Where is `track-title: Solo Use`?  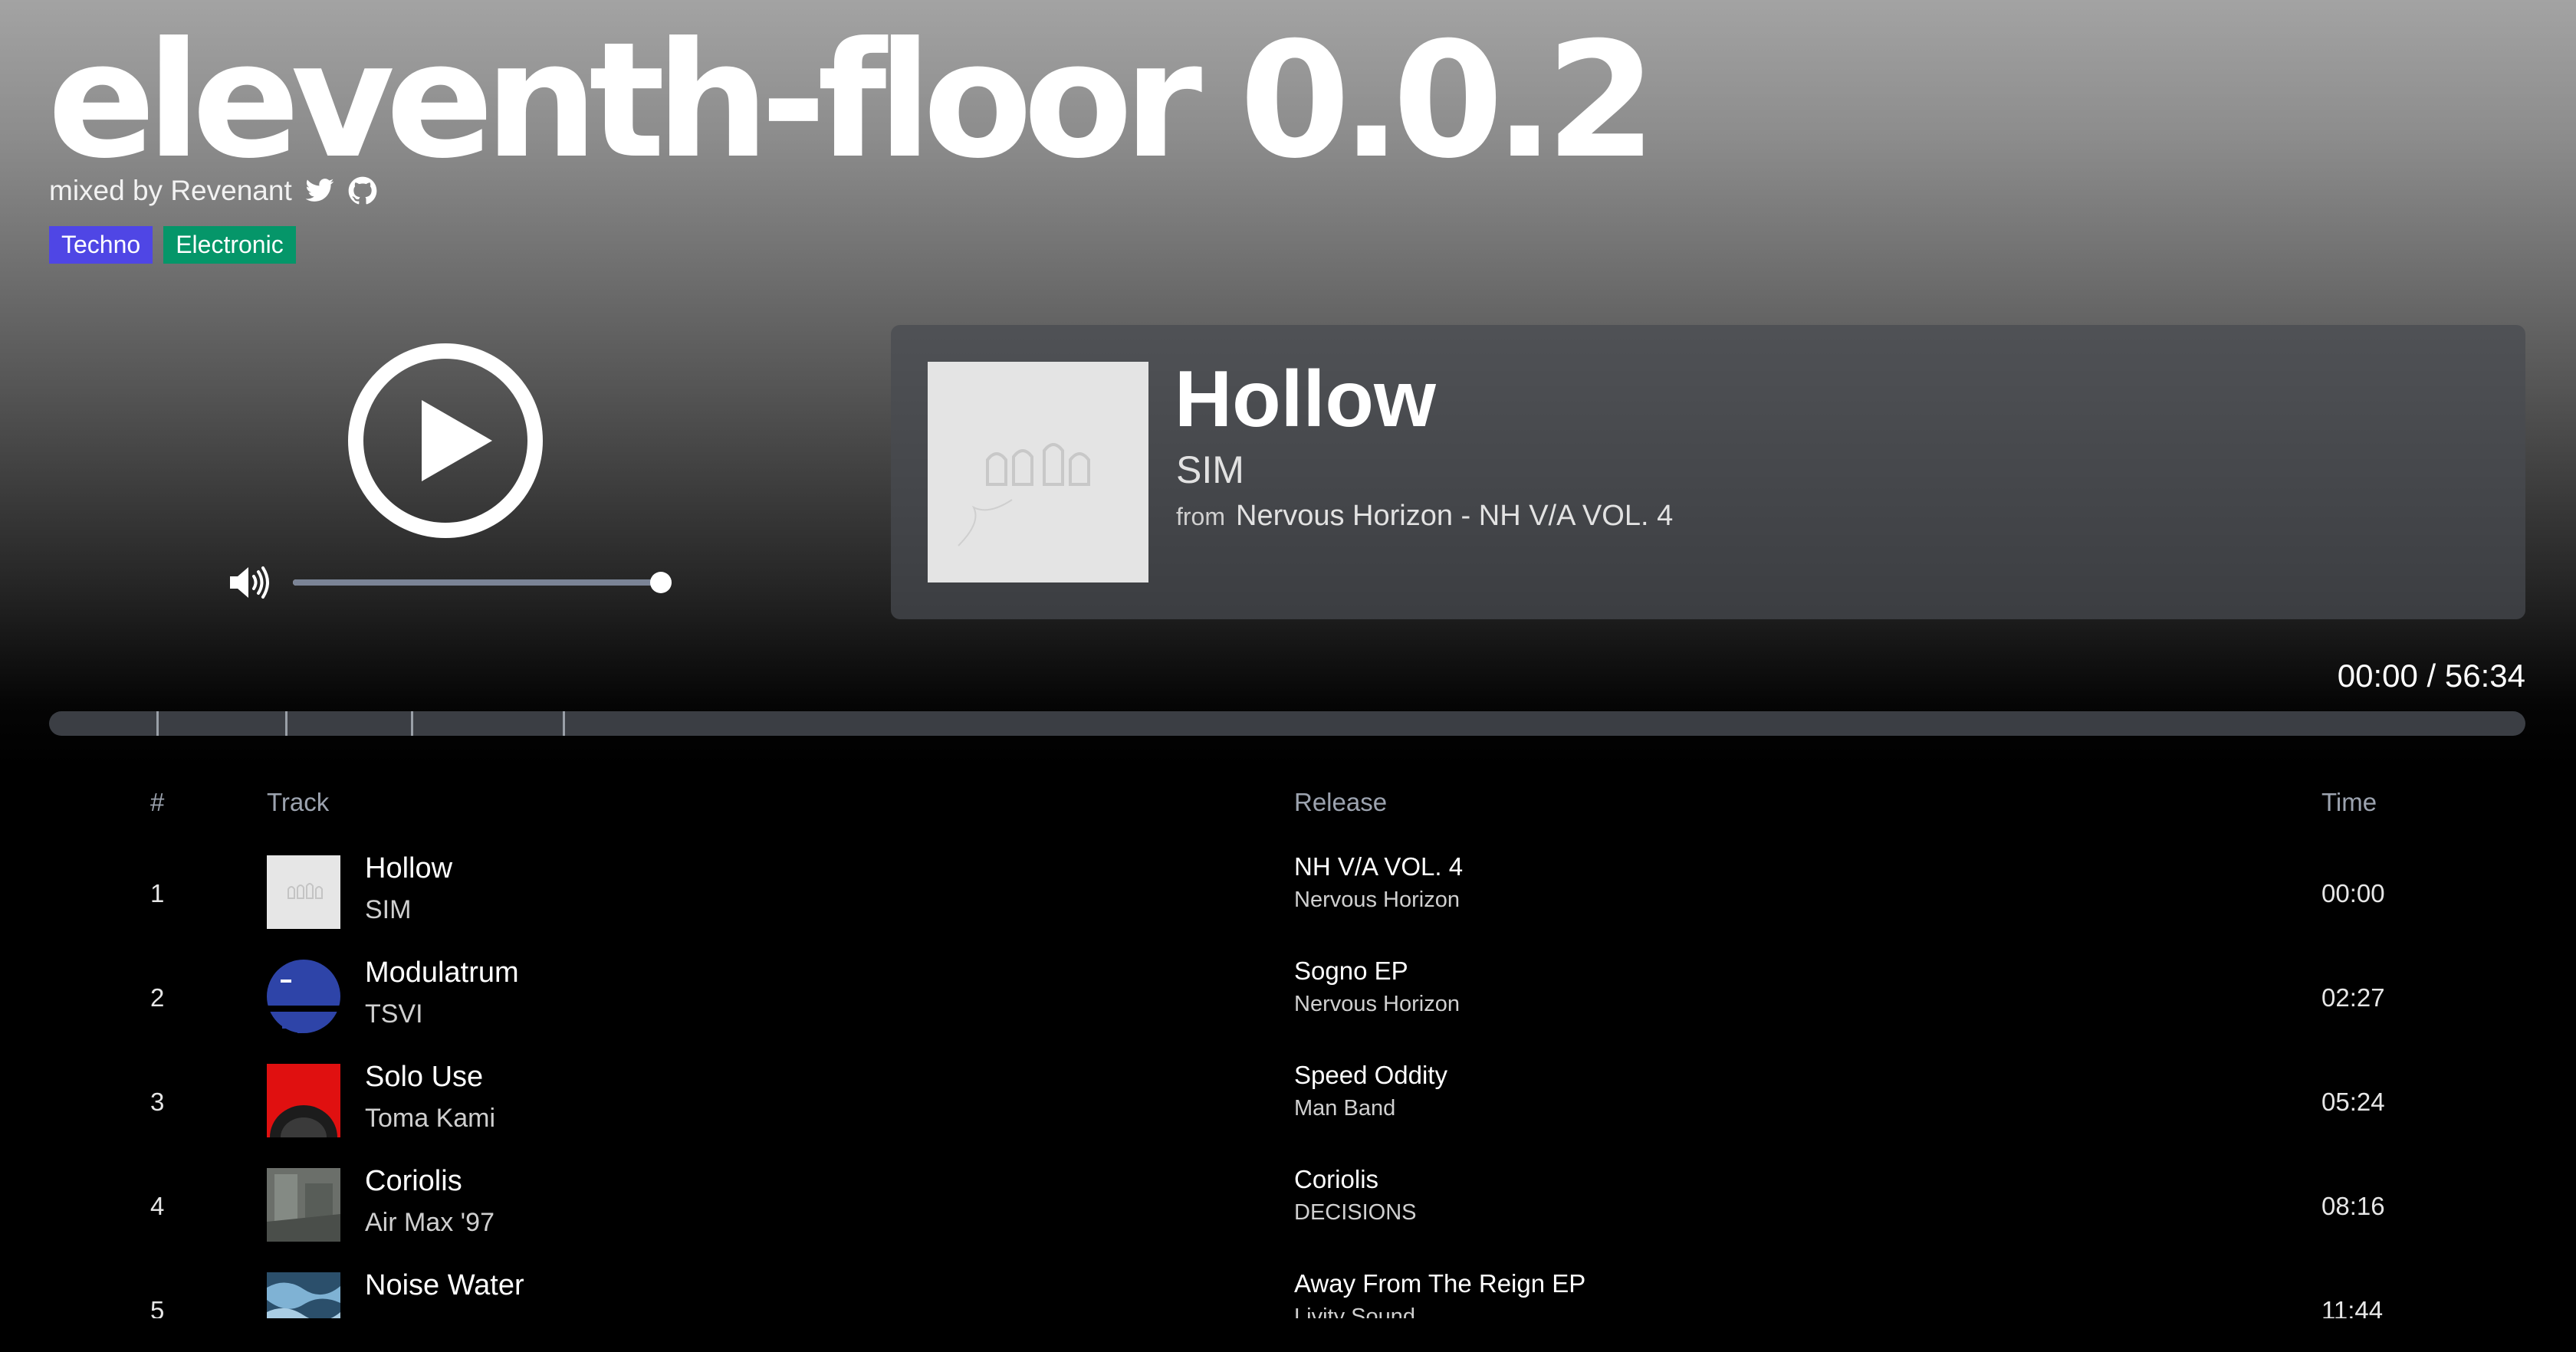 track-title: Solo Use is located at coordinates (424, 1077).